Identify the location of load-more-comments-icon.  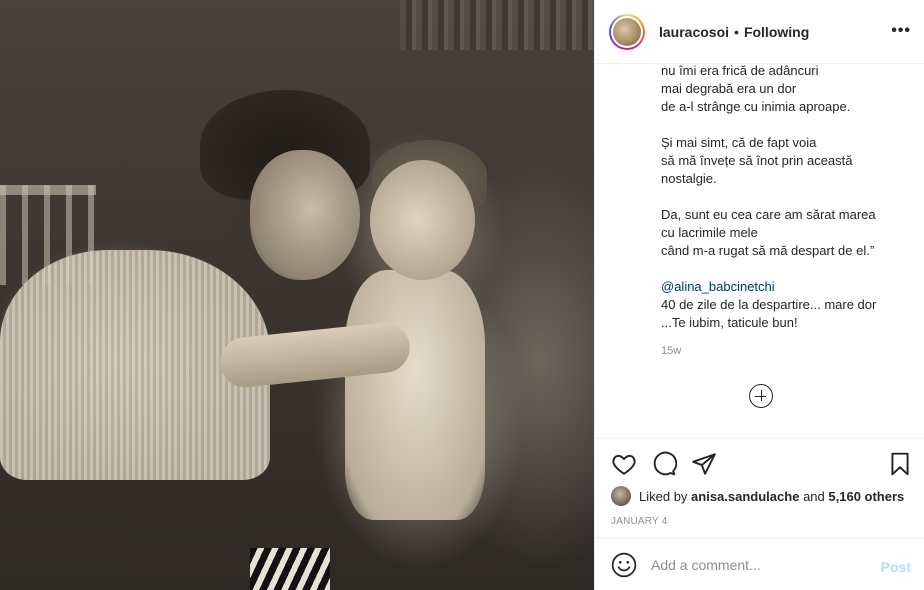
(761, 396).